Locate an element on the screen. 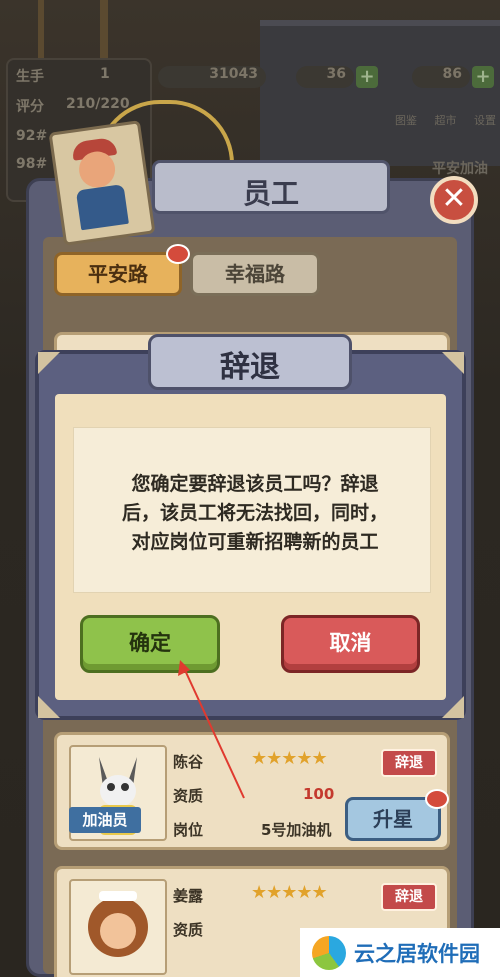 This screenshot has height=977, width=500. watermark-logo-icon is located at coordinates (329, 953).